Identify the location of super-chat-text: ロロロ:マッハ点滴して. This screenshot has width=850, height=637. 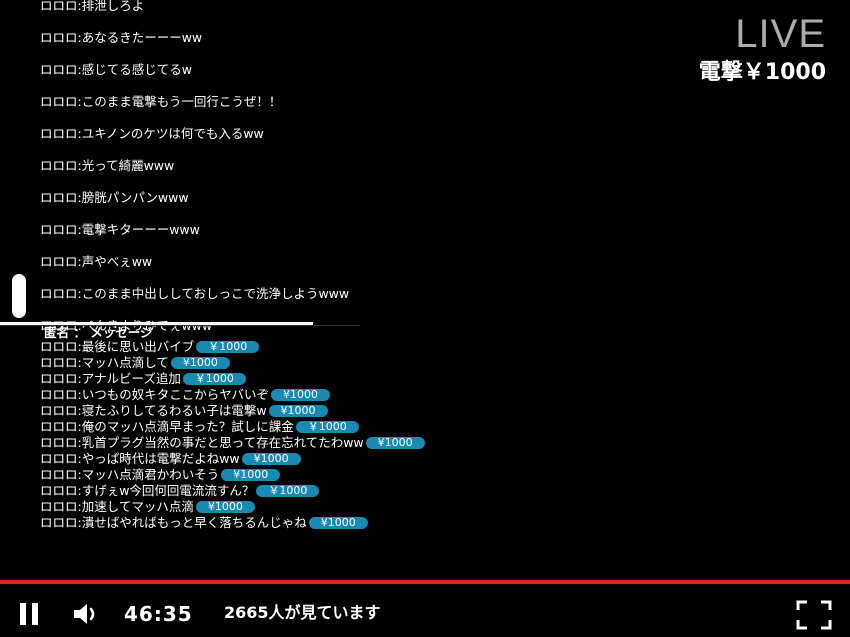
(104, 362).